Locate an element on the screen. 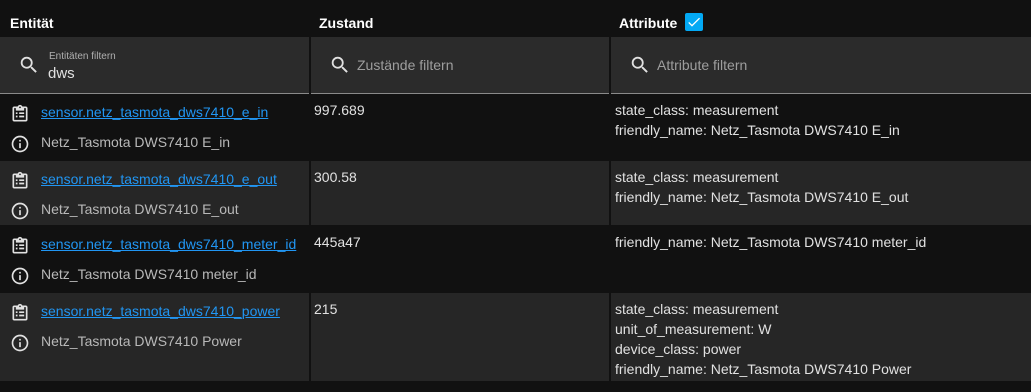  state-value: 215 is located at coordinates (326, 309).